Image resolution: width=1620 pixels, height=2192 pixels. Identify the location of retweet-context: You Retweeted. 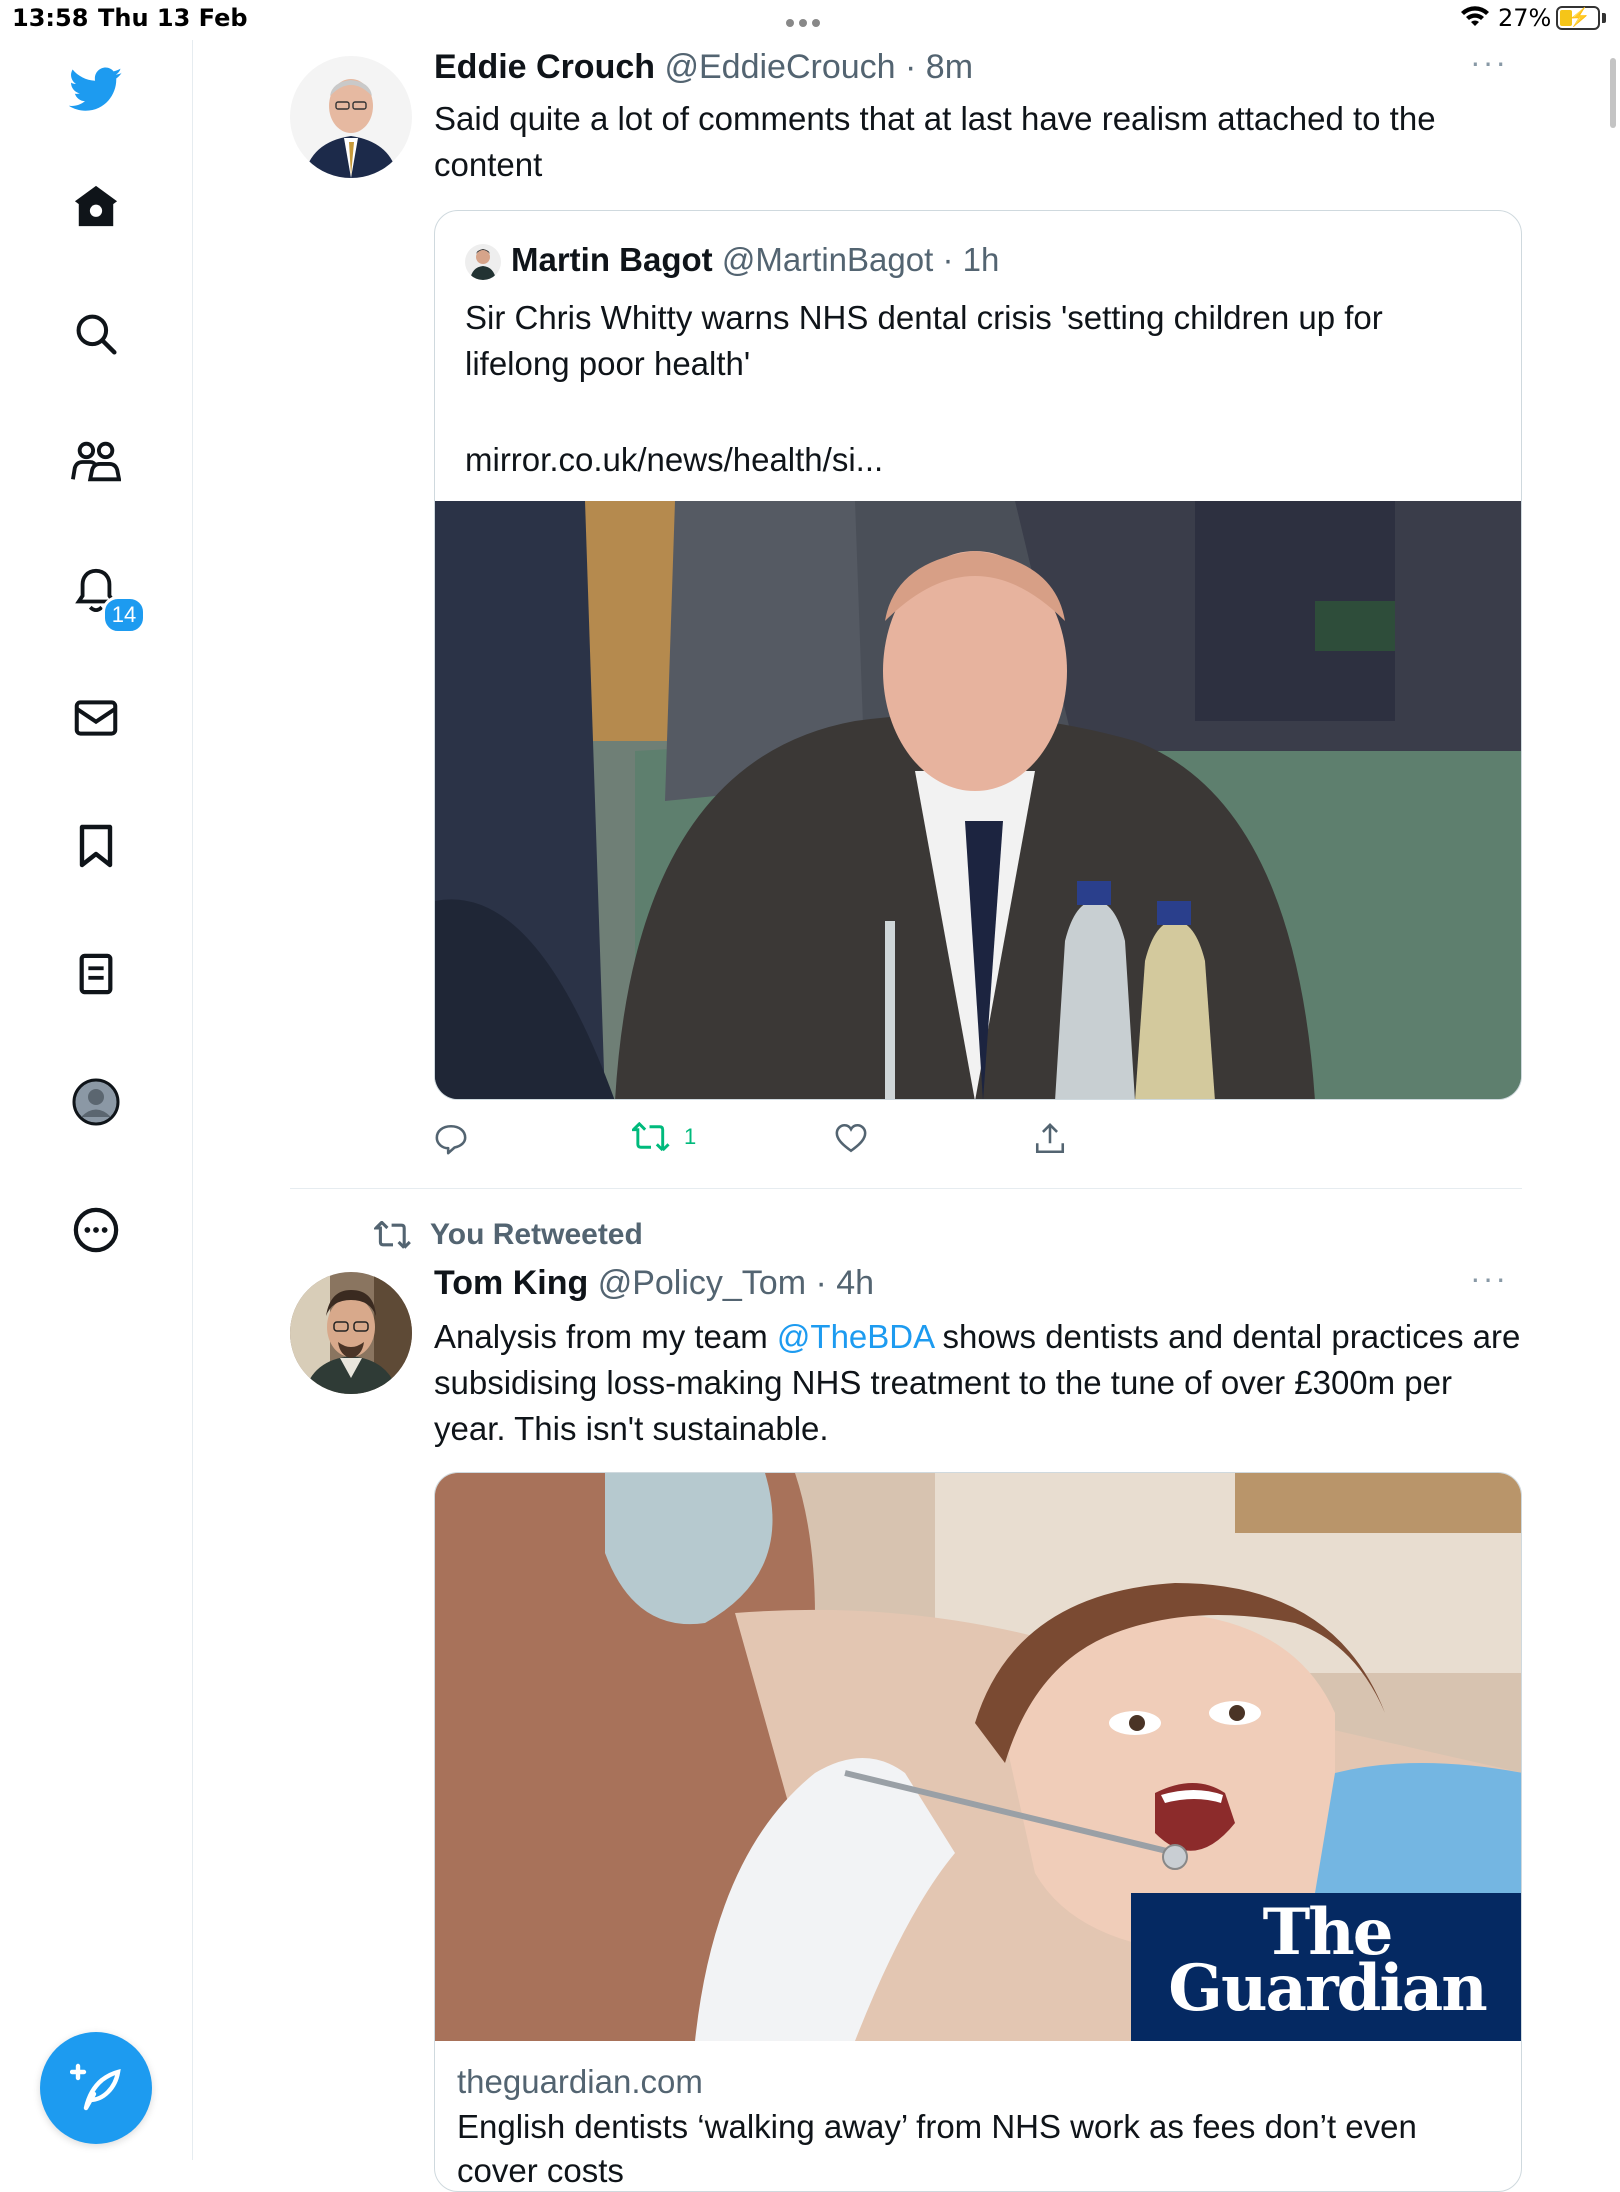
(508, 1235).